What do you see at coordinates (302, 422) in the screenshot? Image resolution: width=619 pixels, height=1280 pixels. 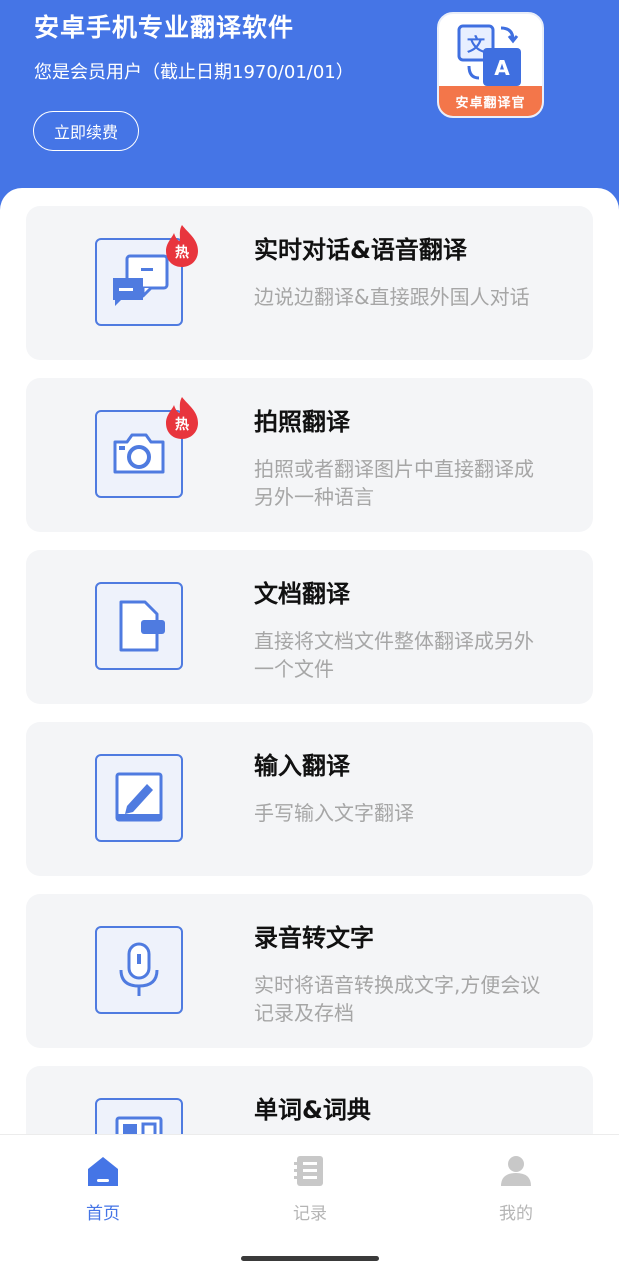 I see `feature-title: 拍照翻译` at bounding box center [302, 422].